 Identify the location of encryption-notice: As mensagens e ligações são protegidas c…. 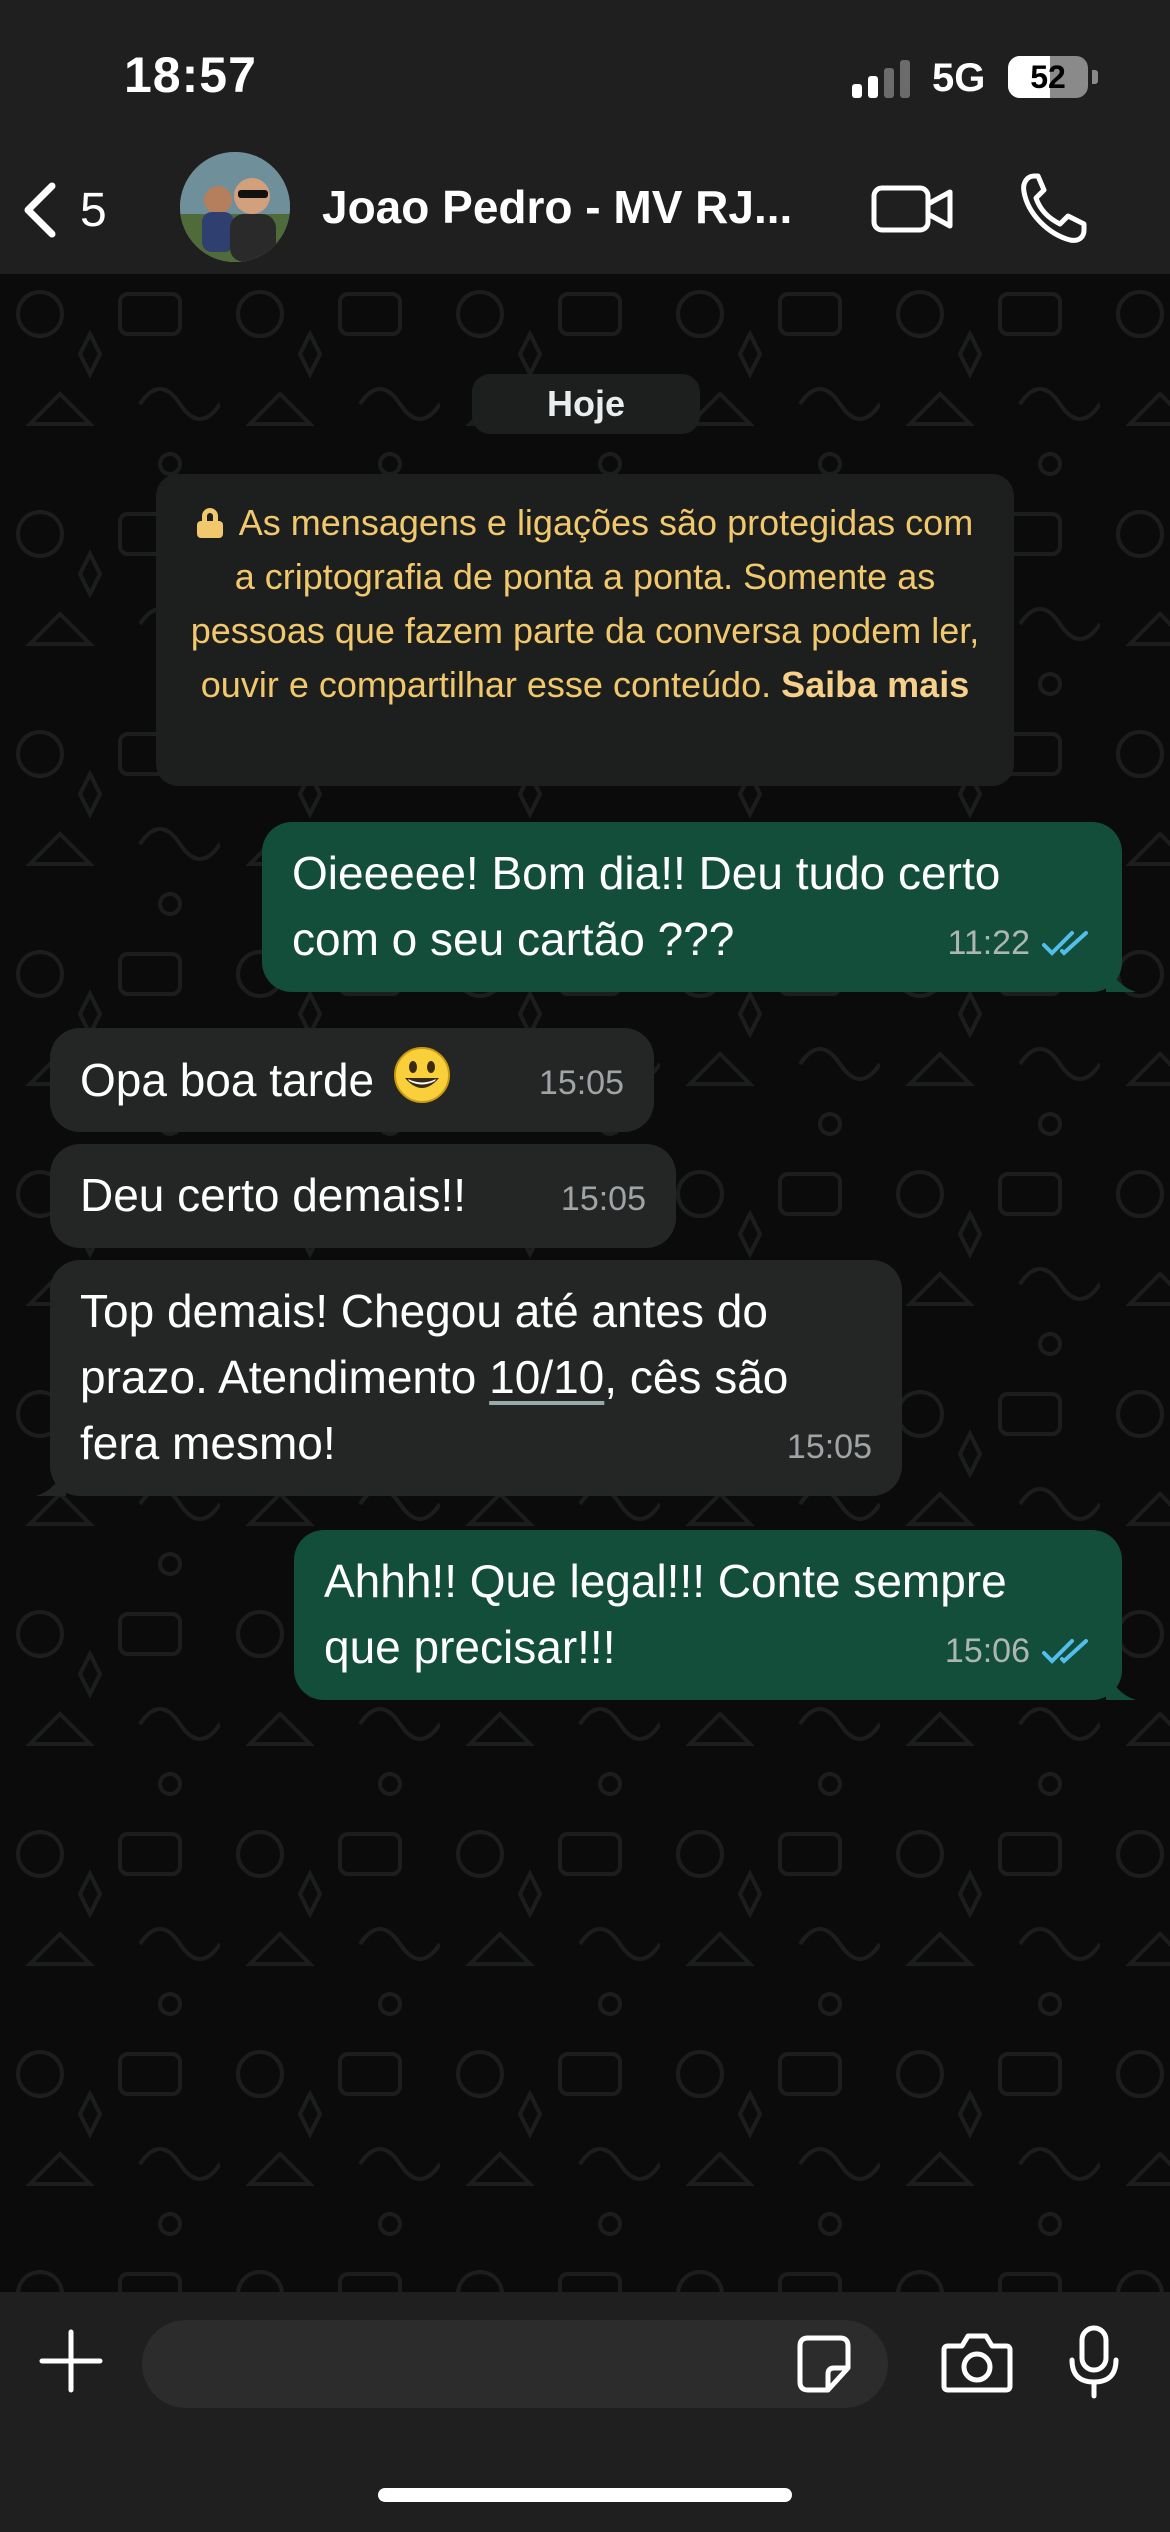
(585, 630).